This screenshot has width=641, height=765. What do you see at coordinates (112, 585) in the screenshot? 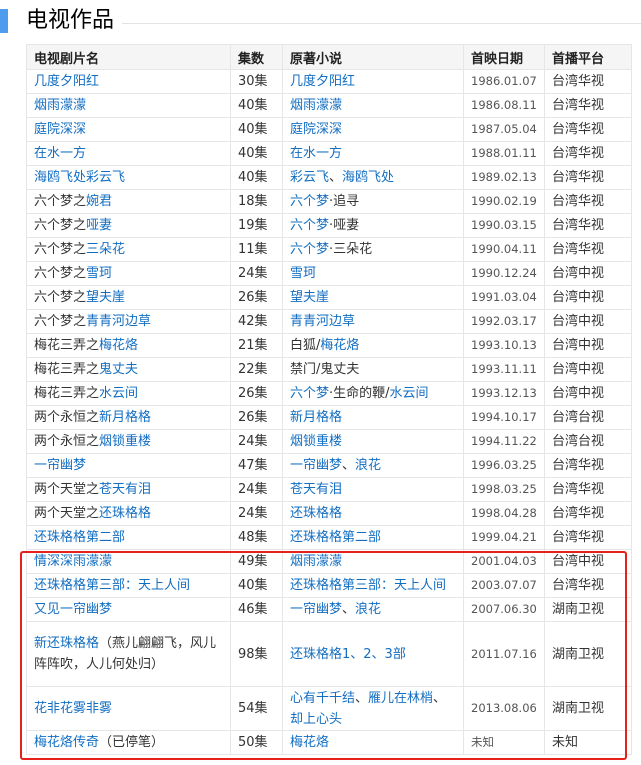
I see `title-link: 还珠格格第三部：天上人间` at bounding box center [112, 585].